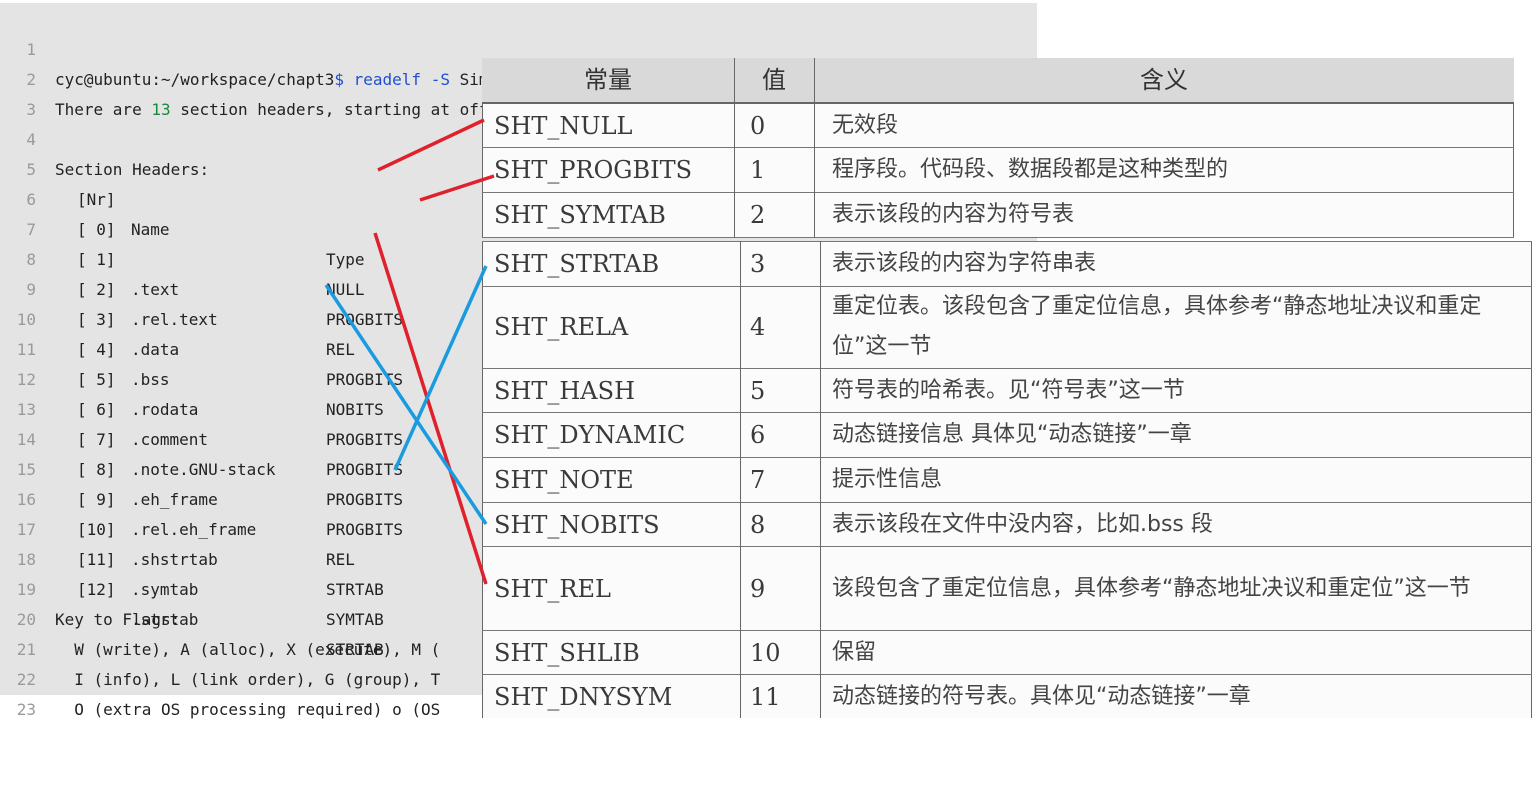 Image resolution: width=1540 pixels, height=785 pixels. I want to click on section-count: 13, so click(161, 109).